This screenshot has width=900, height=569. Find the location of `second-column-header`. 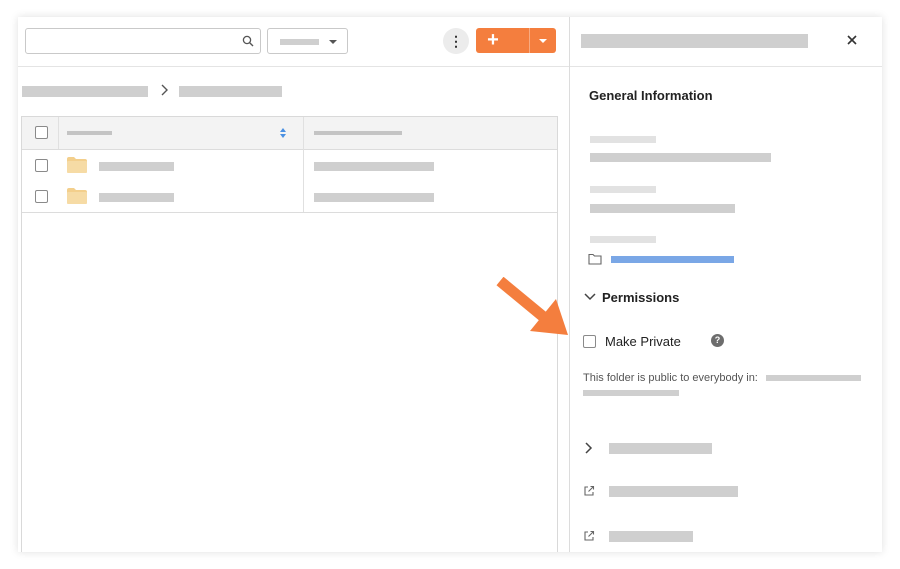

second-column-header is located at coordinates (358, 133).